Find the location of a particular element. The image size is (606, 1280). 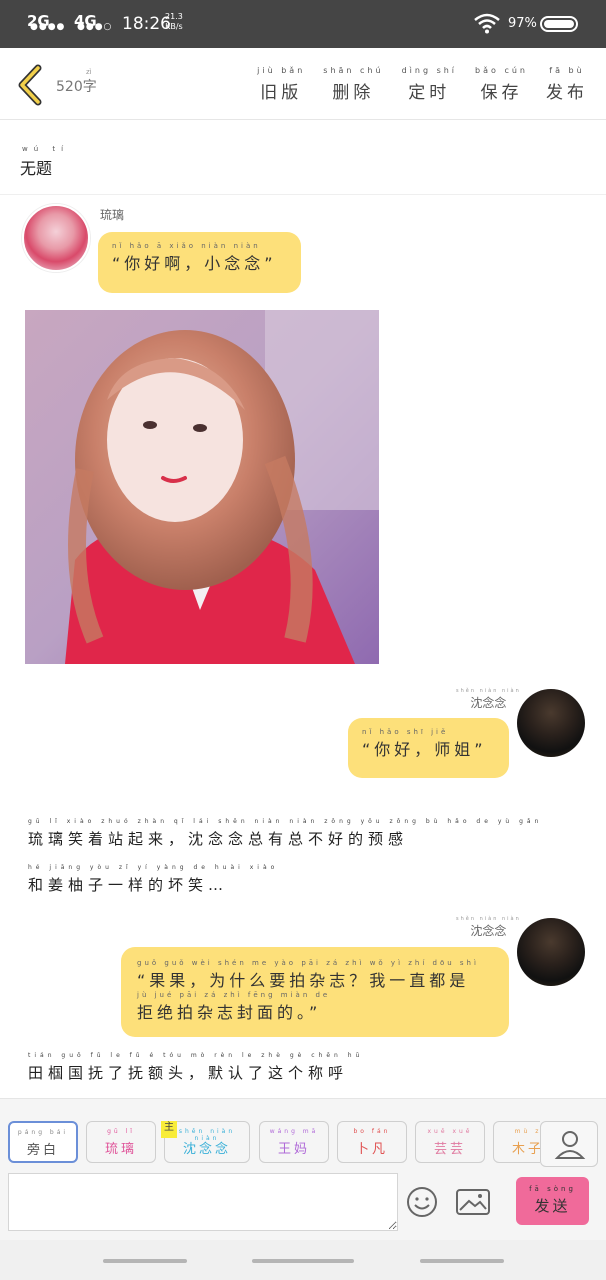

publish-button: fā bù 发布 is located at coordinates (567, 84).